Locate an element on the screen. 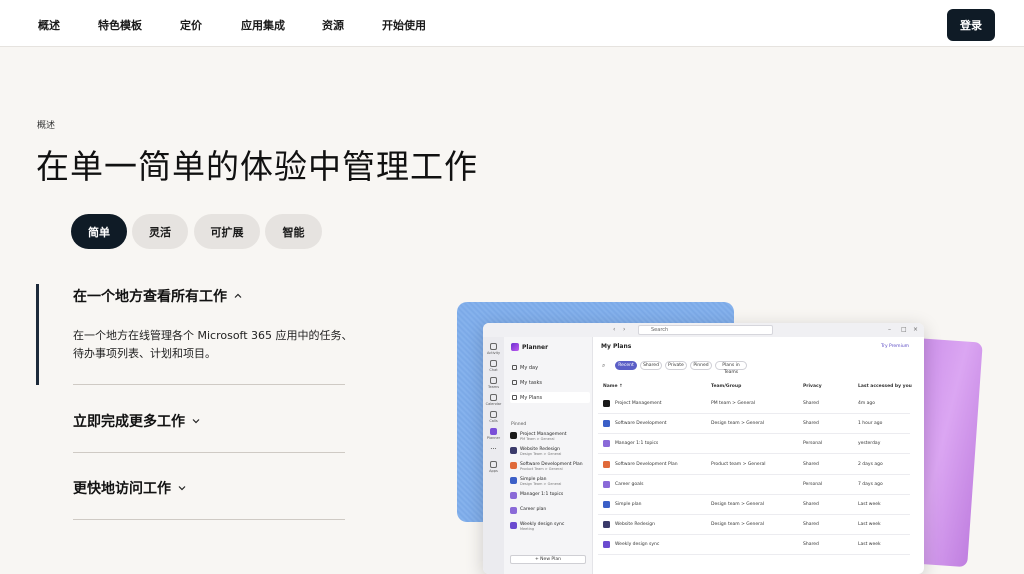 The image size is (1024, 574). col-name: Name ↑ is located at coordinates (613, 386).